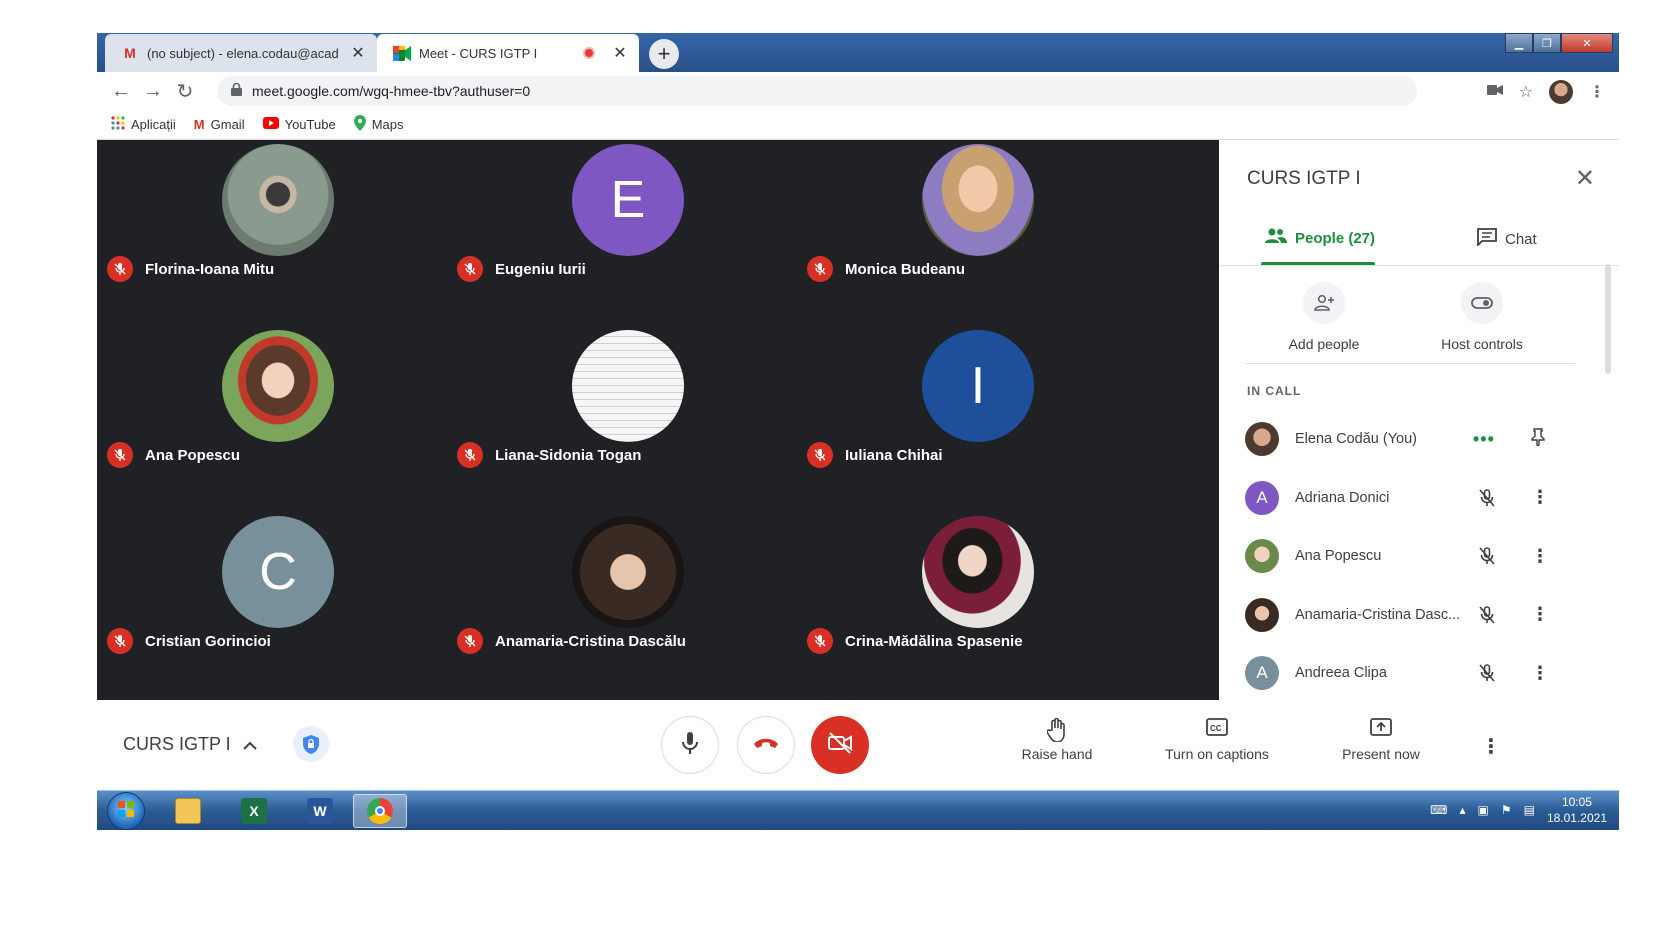 This screenshot has height=943, width=1664. What do you see at coordinates (540, 269) in the screenshot?
I see `participant-name-text: Eugeniu Iurii` at bounding box center [540, 269].